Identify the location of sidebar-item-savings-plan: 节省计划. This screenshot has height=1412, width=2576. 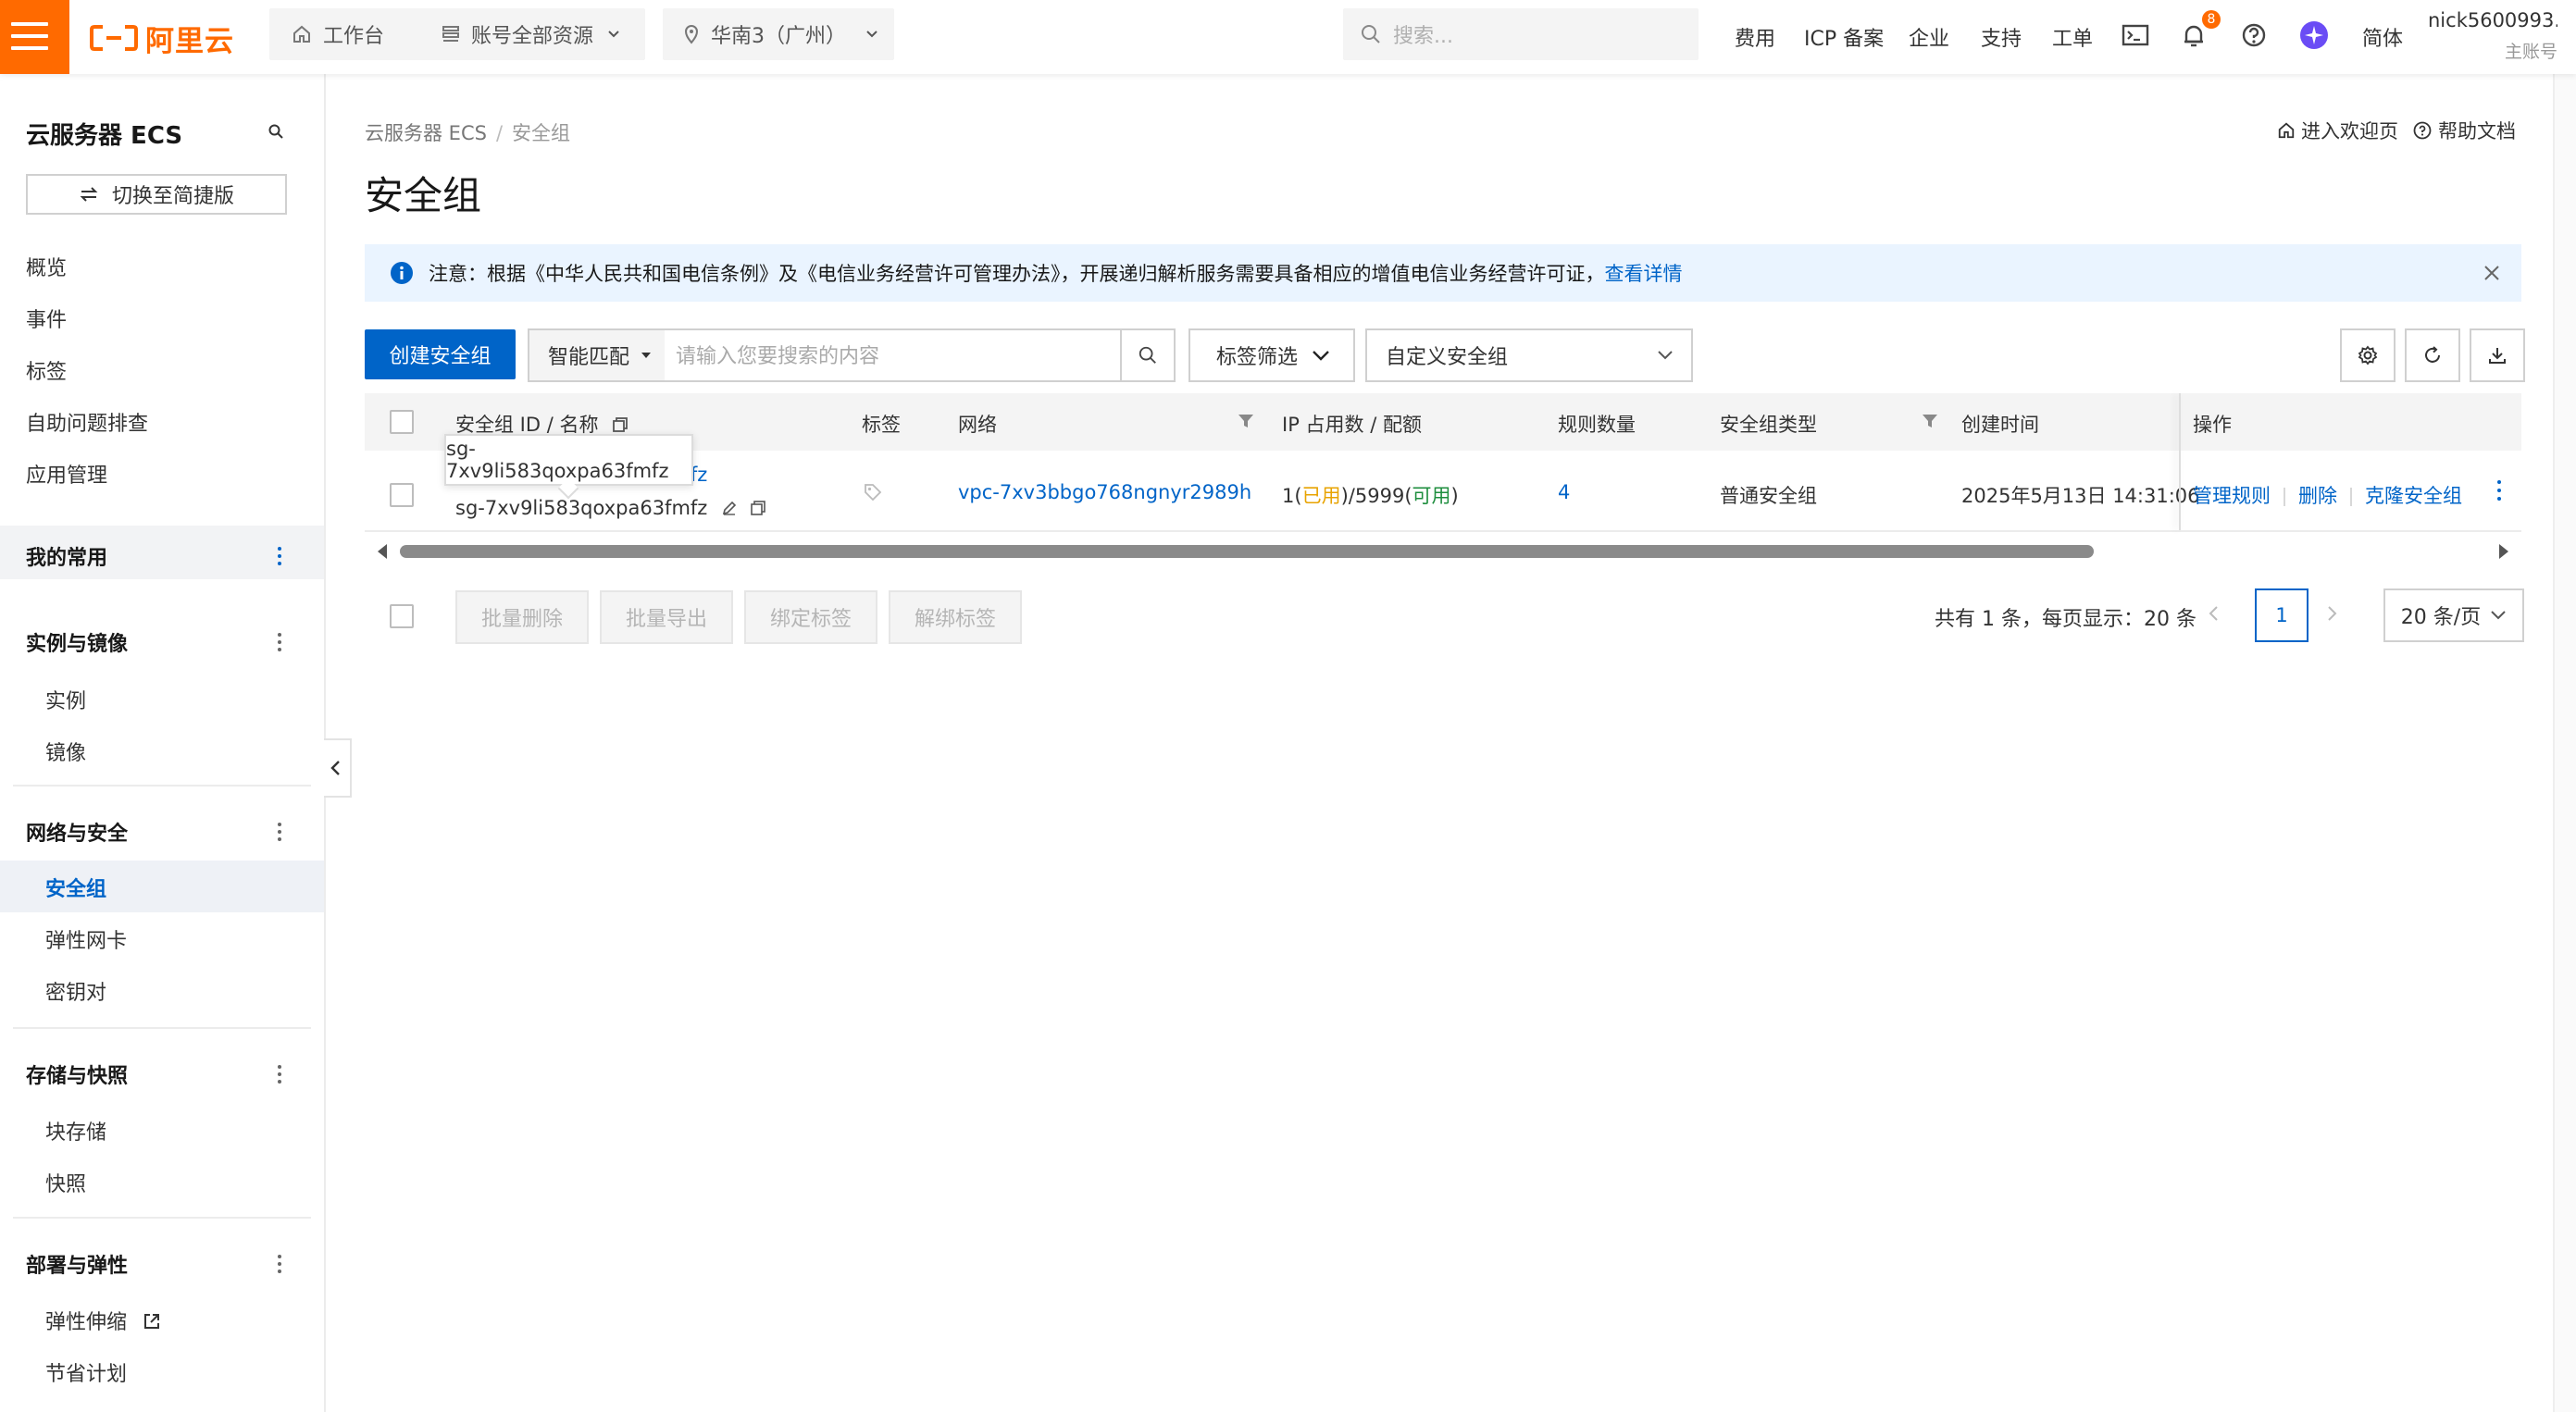
(86, 1372).